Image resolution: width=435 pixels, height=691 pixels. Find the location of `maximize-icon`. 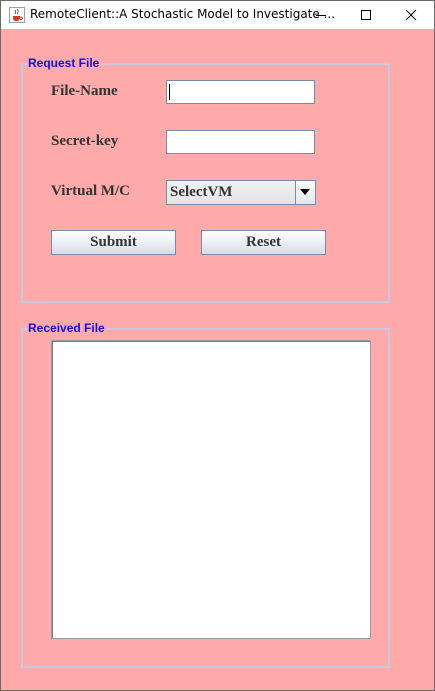

maximize-icon is located at coordinates (366, 15).